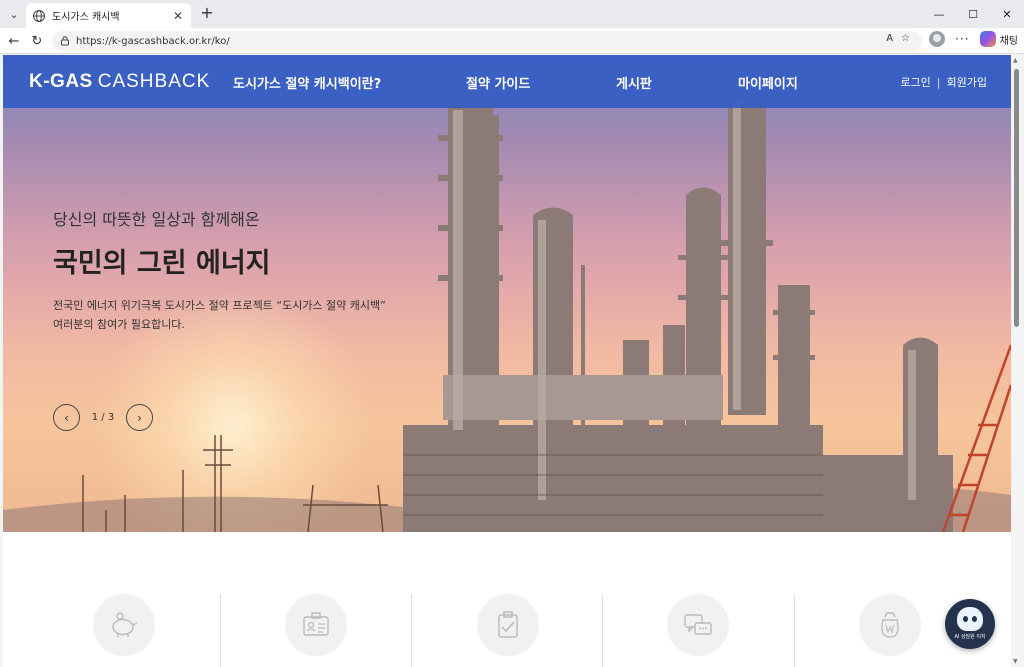  I want to click on tab-strip: ⌄ 도시가스 캐시백 ✕ + — ☐ ✕, so click(512, 14).